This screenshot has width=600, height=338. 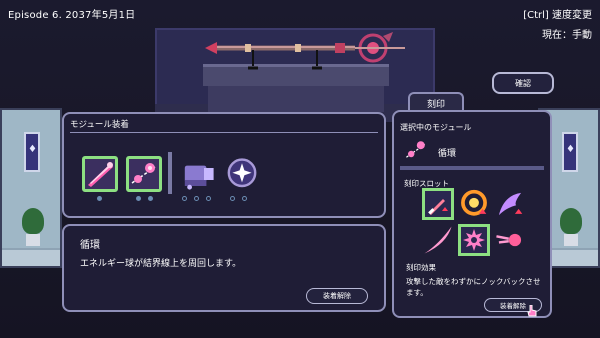 I want to click on magic-staff-icon, so click(x=305, y=47).